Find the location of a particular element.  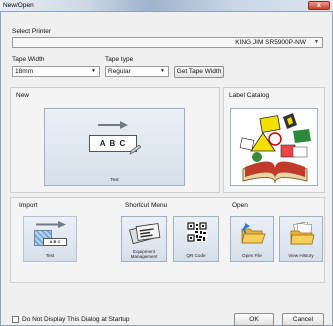

ok-button: OK is located at coordinates (254, 319).